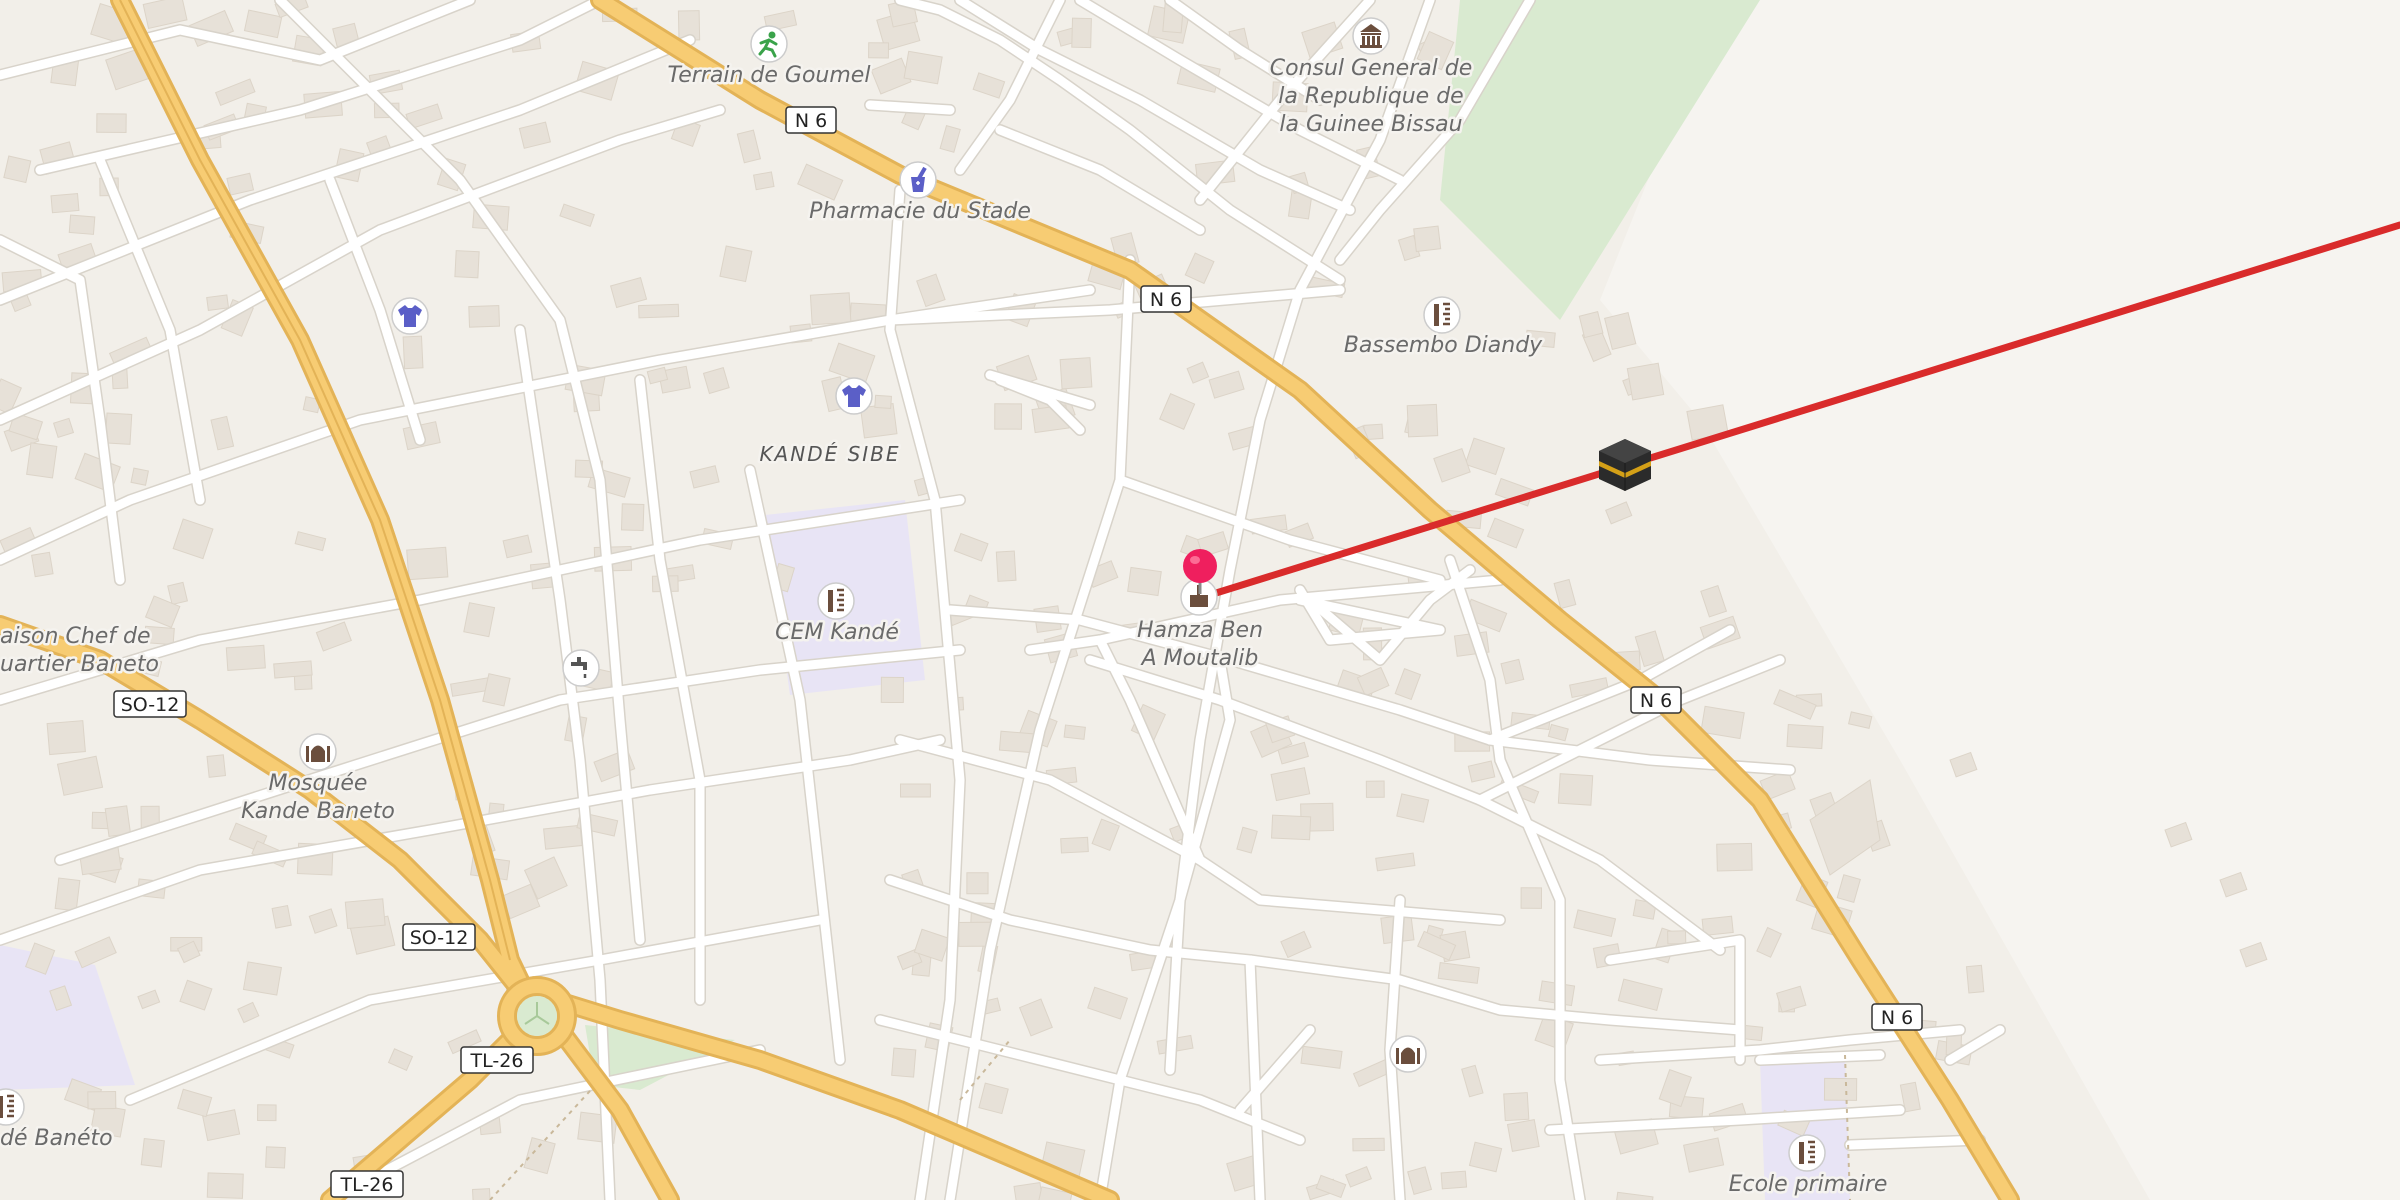 The height and width of the screenshot is (1200, 2400). What do you see at coordinates (318, 811) in the screenshot?
I see `label-mosquee-line2: Kande Baneto` at bounding box center [318, 811].